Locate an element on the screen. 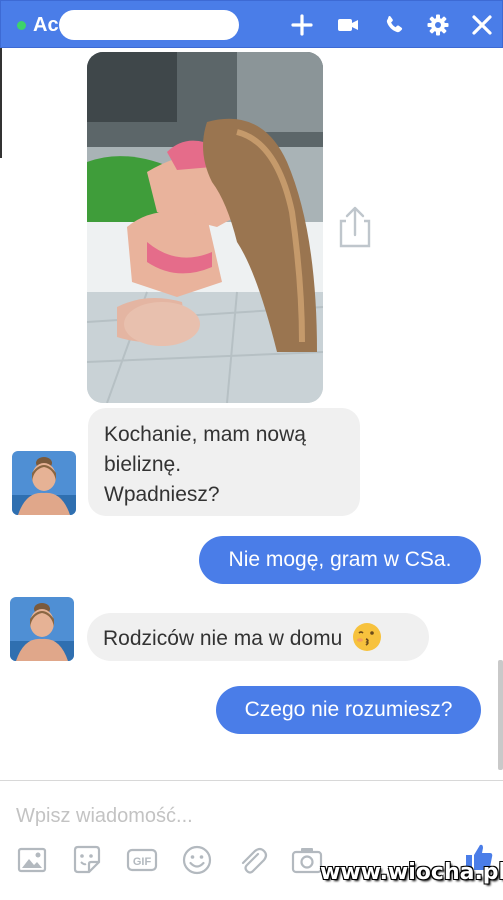 This screenshot has height=900, width=503. image-icon is located at coordinates (32, 860).